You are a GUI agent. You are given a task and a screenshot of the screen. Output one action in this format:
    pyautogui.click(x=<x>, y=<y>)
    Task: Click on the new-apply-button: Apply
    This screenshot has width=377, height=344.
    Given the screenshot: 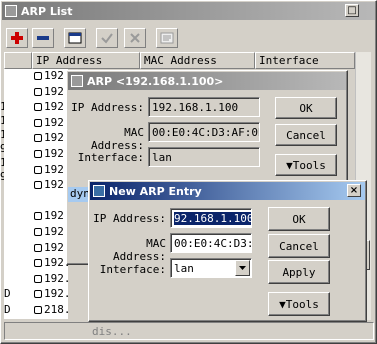 What is the action you would take?
    pyautogui.click(x=299, y=272)
    